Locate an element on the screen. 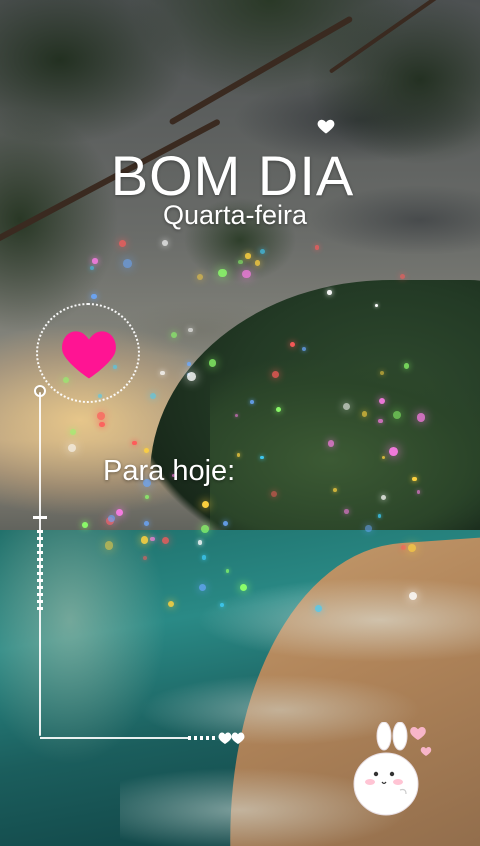 The width and height of the screenshot is (480, 846). today-label: Para hoje: is located at coordinates (169, 471).